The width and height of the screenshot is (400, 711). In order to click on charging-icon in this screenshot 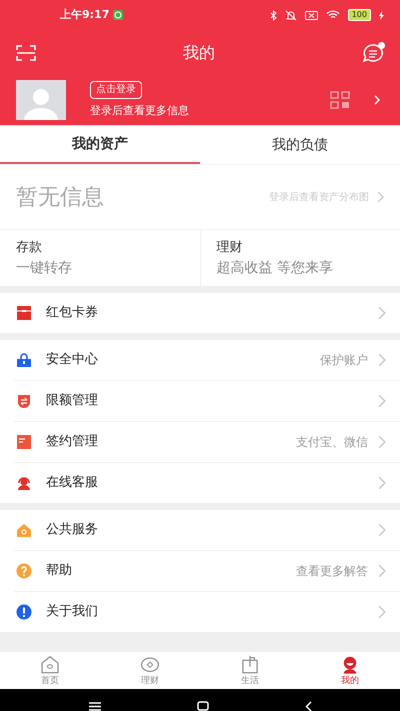, I will do `click(381, 15)`.